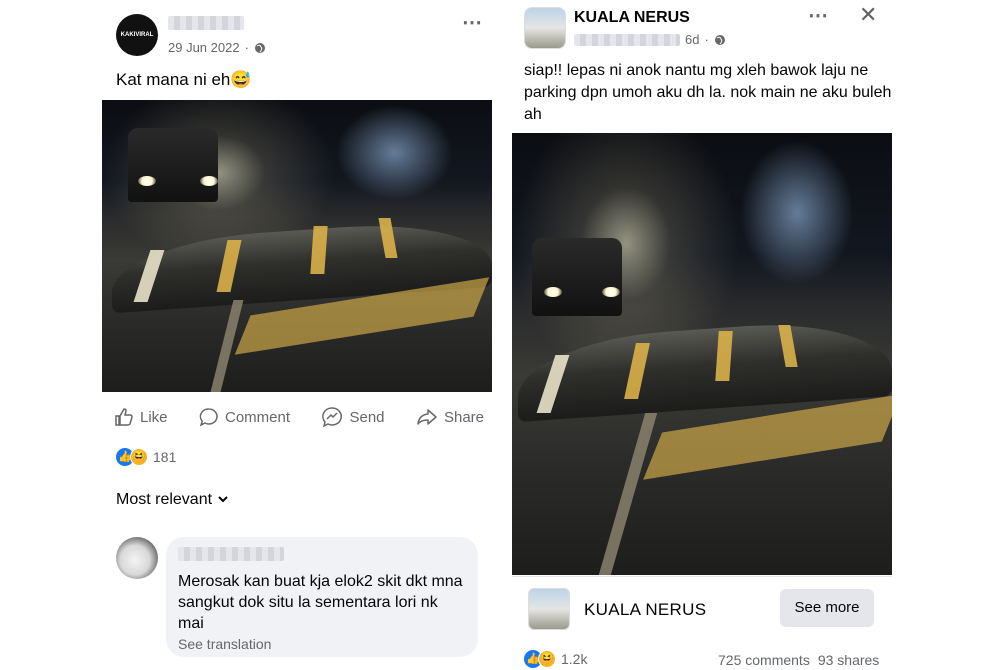 The width and height of the screenshot is (1000, 670). What do you see at coordinates (165, 457) in the screenshot?
I see `left-post-reaction-count: 181` at bounding box center [165, 457].